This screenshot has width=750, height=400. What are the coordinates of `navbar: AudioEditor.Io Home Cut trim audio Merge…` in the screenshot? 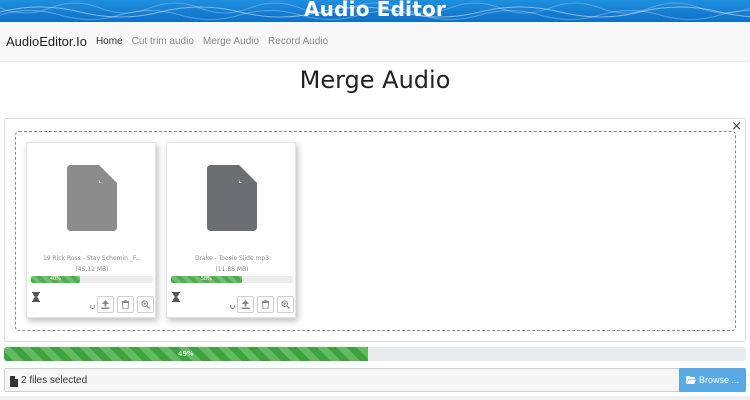 It's located at (375, 42).